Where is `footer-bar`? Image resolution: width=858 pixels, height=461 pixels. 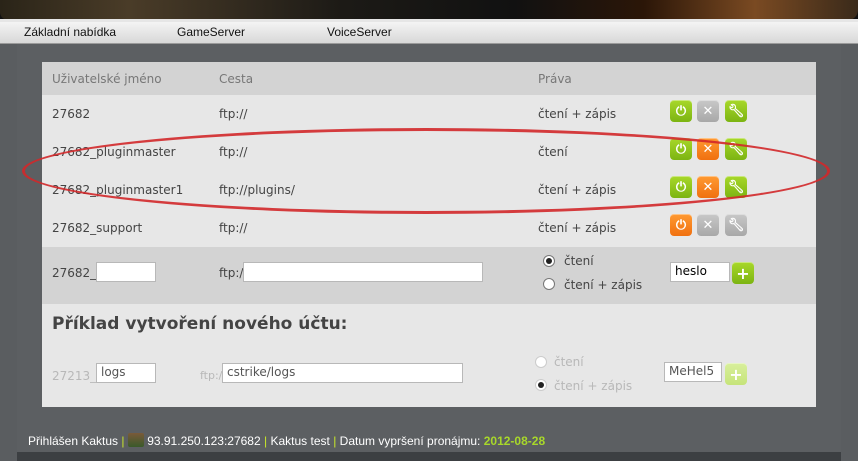
footer-bar is located at coordinates (429, 456).